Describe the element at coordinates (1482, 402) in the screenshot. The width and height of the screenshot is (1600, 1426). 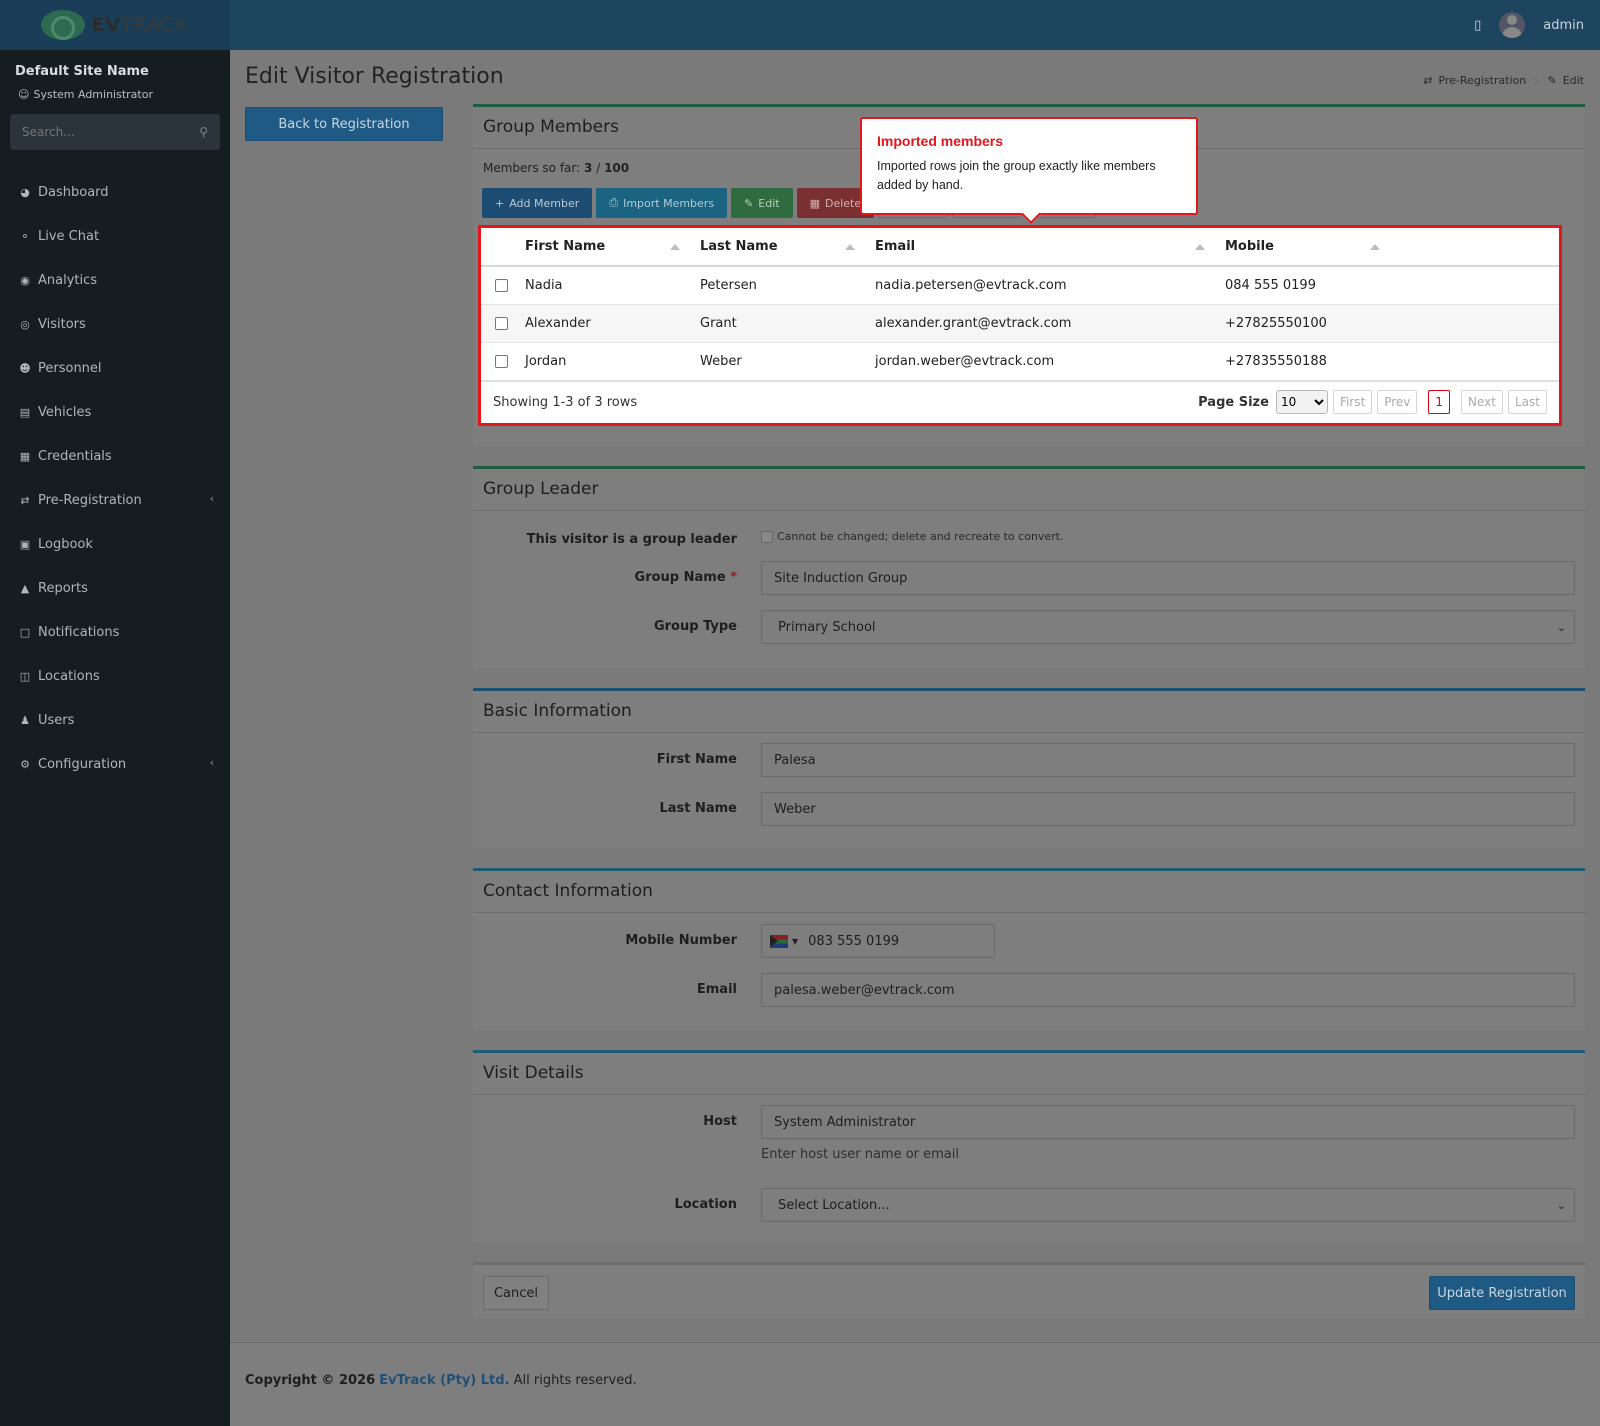
I see `next-page-button: Next` at that location.